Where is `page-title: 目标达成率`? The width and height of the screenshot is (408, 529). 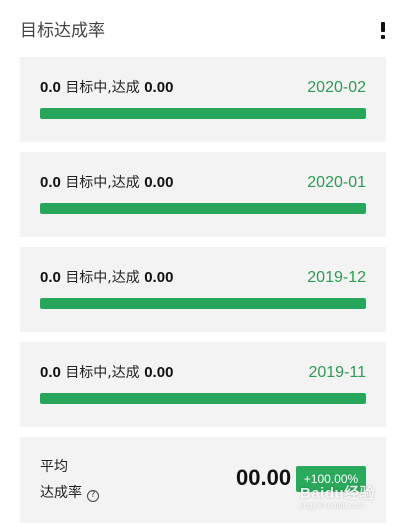
page-title: 目标达成率 is located at coordinates (62, 31).